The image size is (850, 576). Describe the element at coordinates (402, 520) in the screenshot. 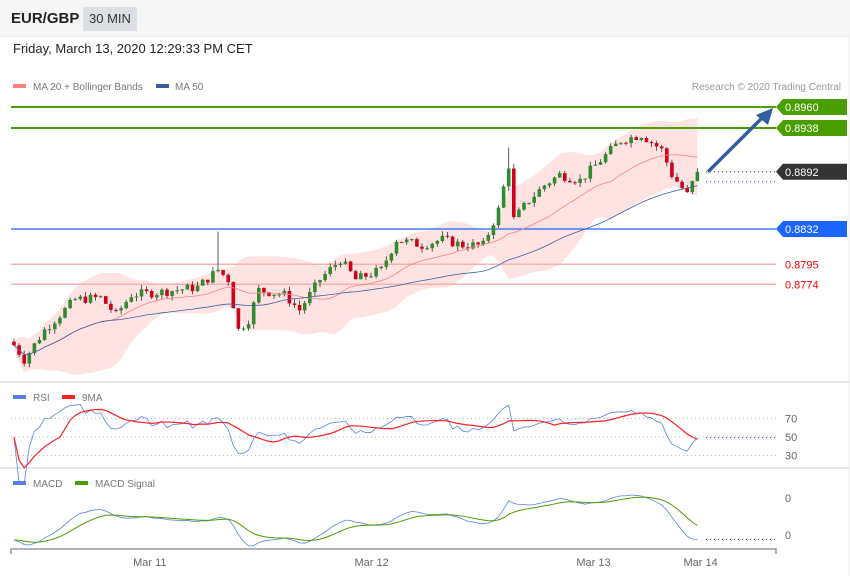

I see `macd-panel: 00` at that location.